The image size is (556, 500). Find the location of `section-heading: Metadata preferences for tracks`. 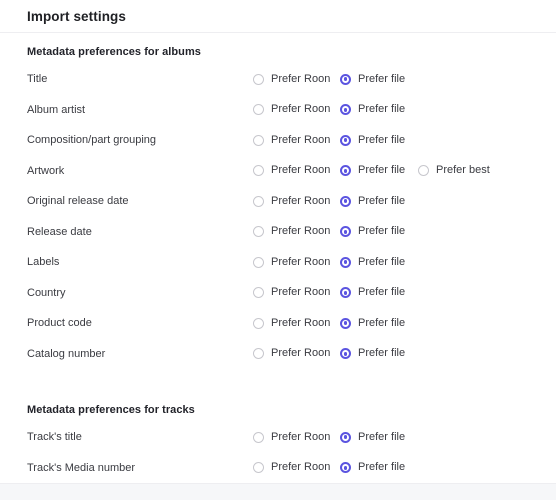

section-heading: Metadata preferences for tracks is located at coordinates (111, 410).